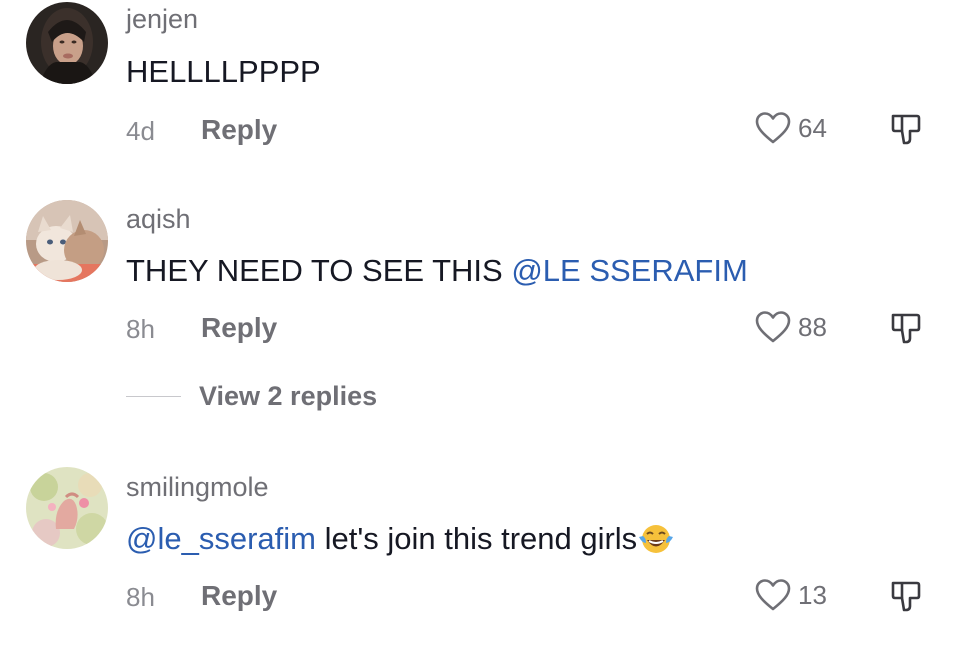  I want to click on reply-button: Reply, so click(239, 596).